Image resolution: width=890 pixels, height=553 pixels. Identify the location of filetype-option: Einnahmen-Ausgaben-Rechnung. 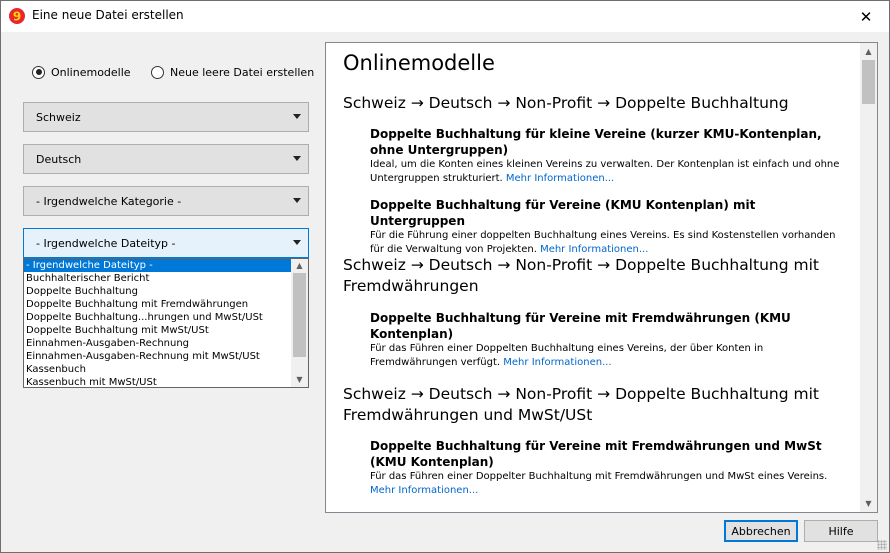
(158, 343).